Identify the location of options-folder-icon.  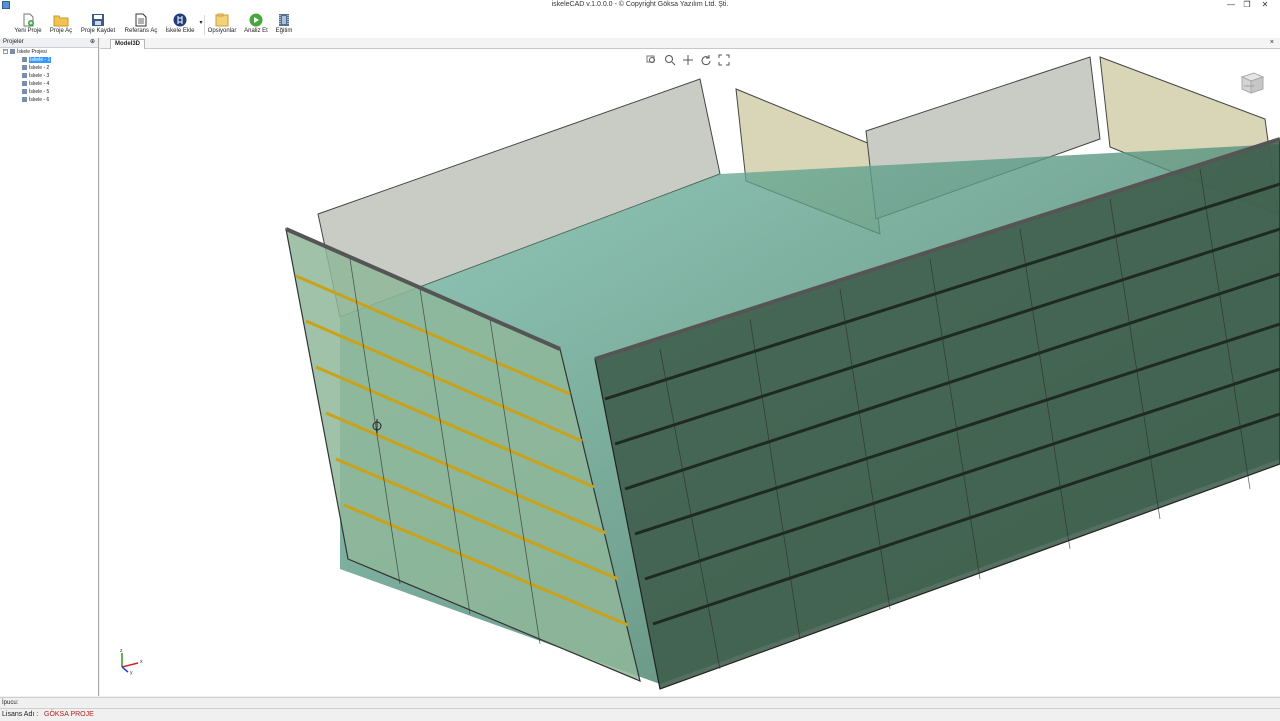
(222, 20).